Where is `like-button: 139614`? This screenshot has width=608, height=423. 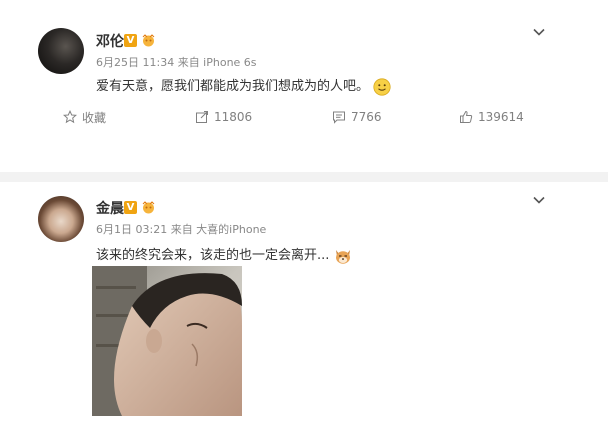 like-button: 139614 is located at coordinates (491, 117).